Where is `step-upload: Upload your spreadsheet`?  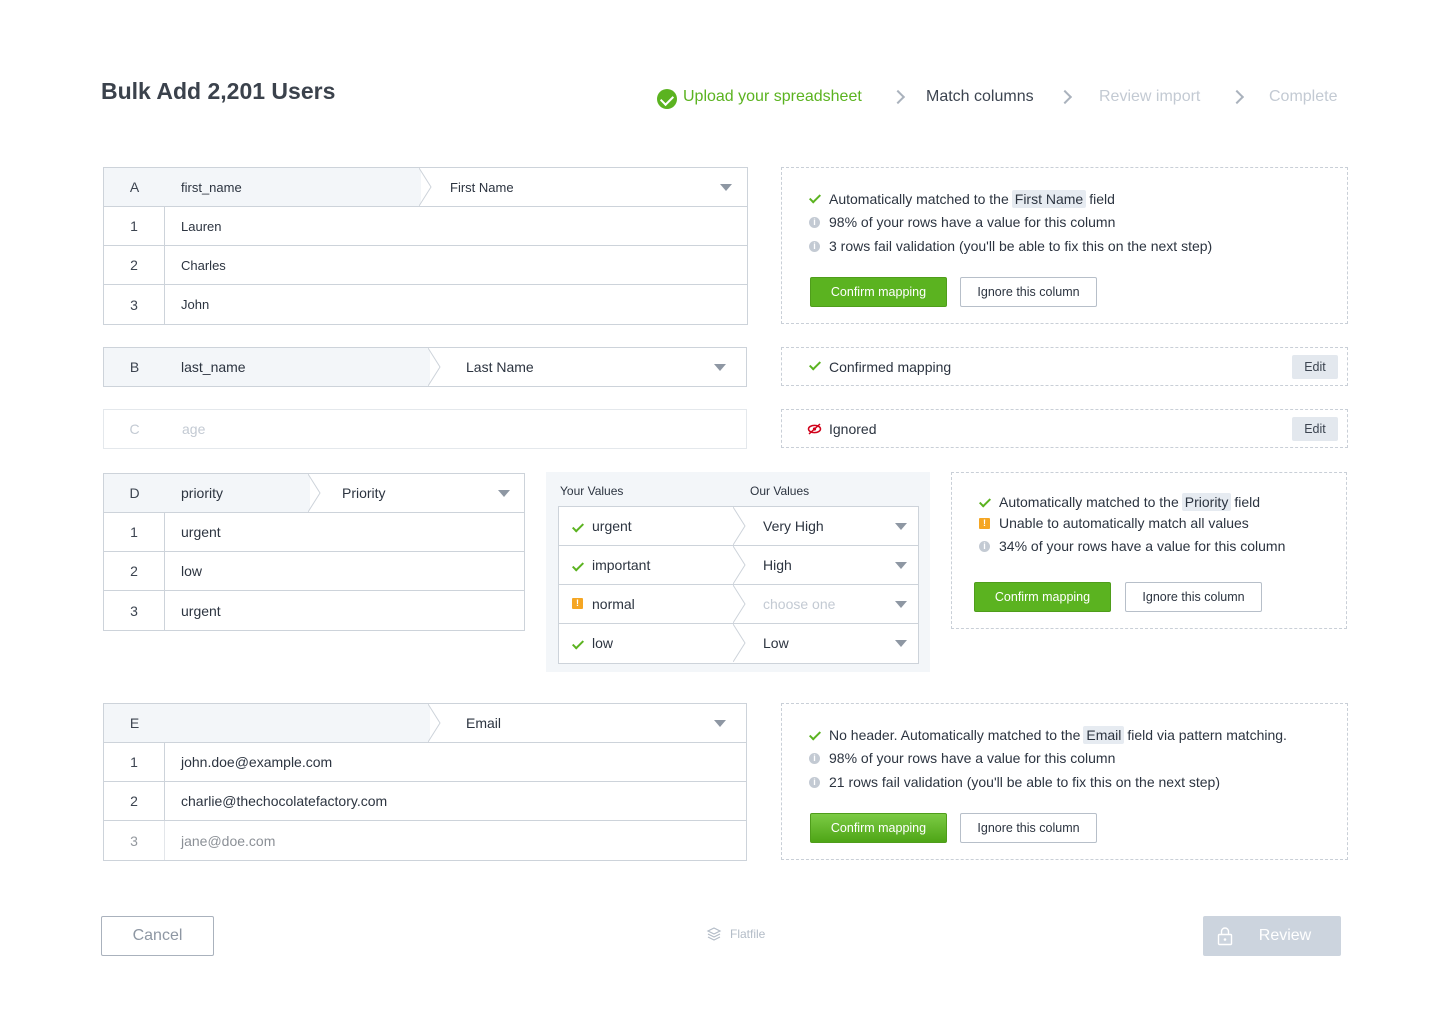 step-upload: Upload your spreadsheet is located at coordinates (772, 97).